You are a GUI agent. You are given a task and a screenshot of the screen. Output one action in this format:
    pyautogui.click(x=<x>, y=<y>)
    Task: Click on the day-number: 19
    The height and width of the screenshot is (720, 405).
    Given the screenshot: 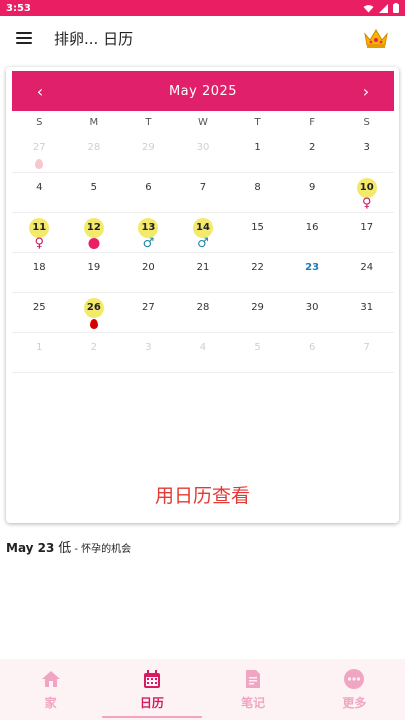 What is the action you would take?
    pyautogui.click(x=94, y=267)
    